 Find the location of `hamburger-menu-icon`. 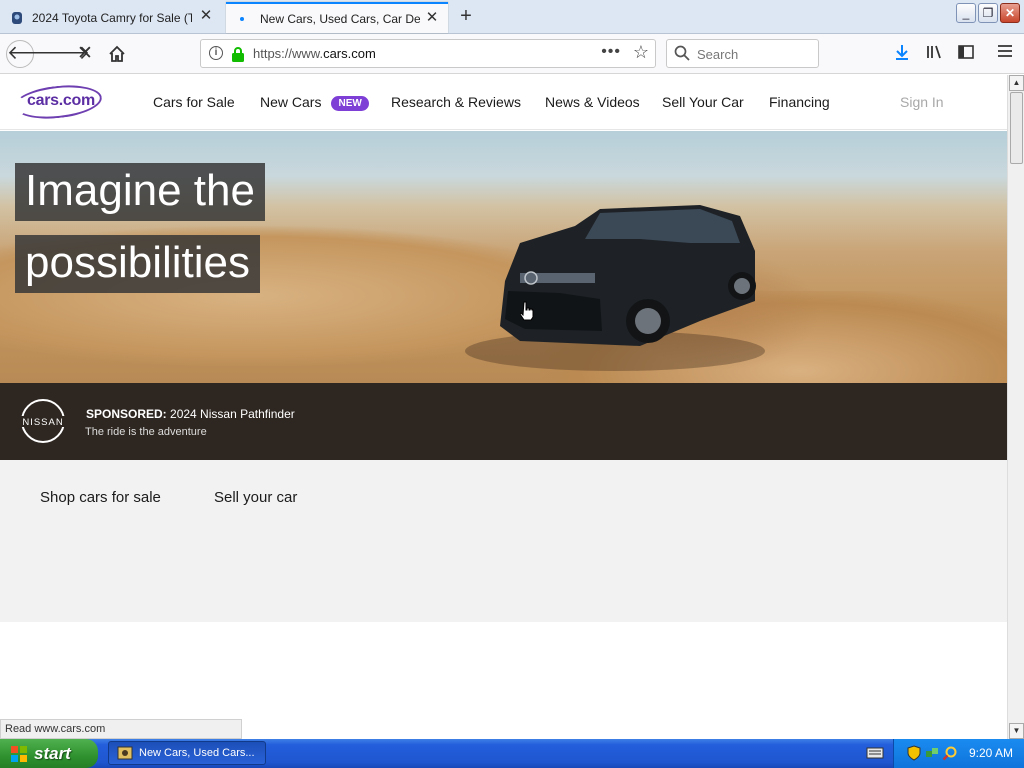

hamburger-menu-icon is located at coordinates (1005, 51).